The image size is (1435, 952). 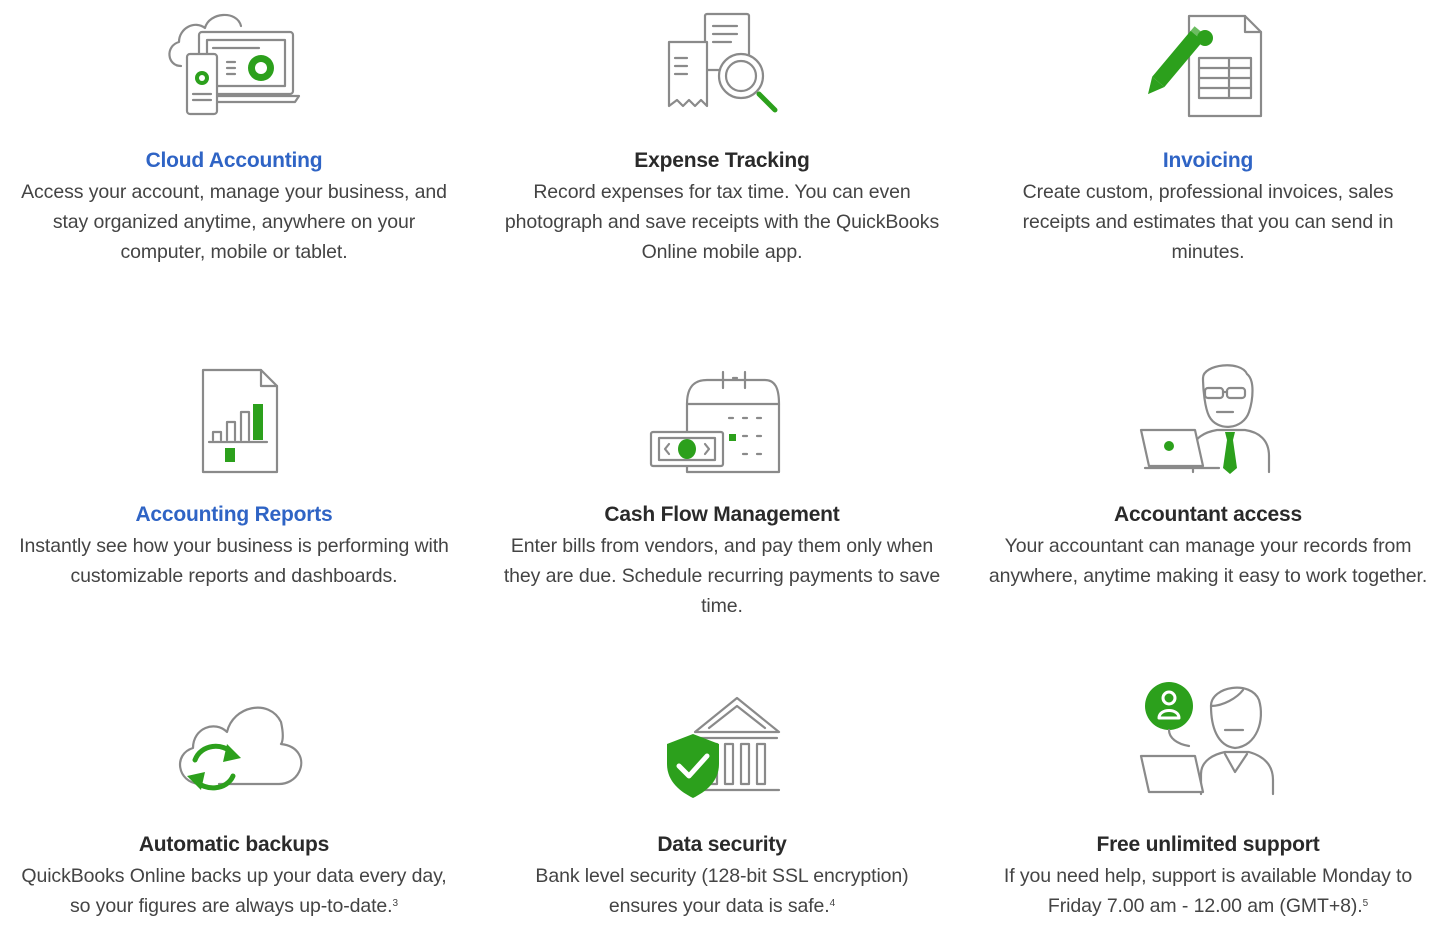 What do you see at coordinates (1208, 738) in the screenshot?
I see `support-agent-icon` at bounding box center [1208, 738].